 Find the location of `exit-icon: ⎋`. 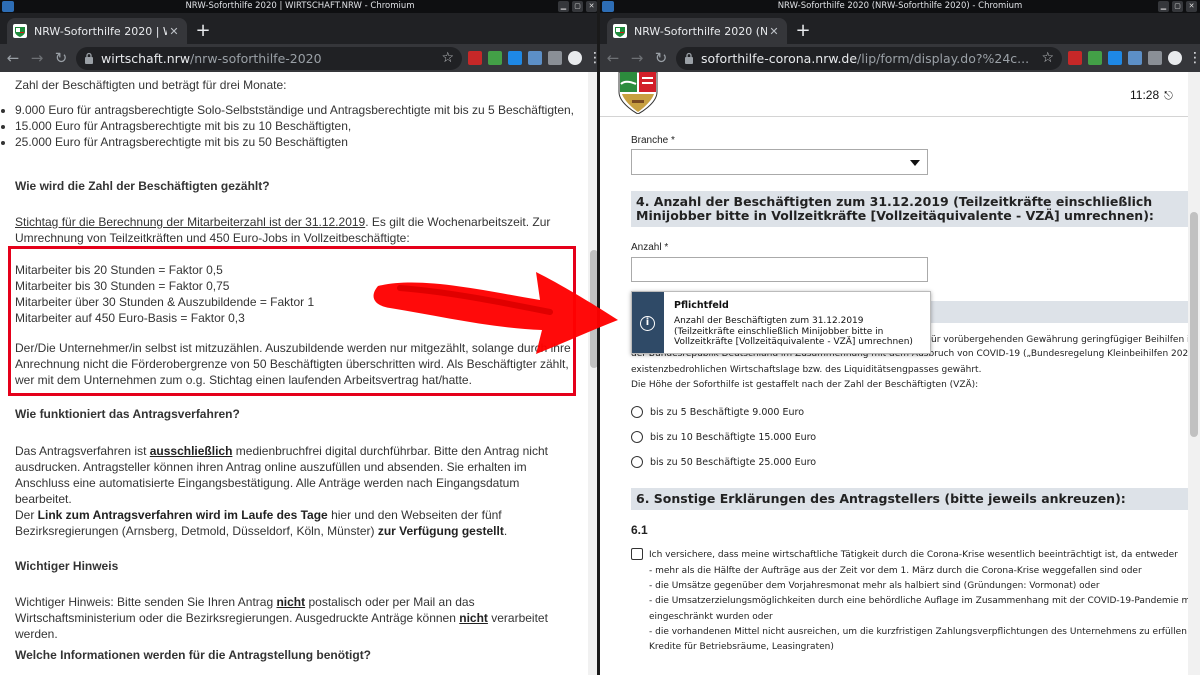

exit-icon: ⎋ is located at coordinates (1168, 96).